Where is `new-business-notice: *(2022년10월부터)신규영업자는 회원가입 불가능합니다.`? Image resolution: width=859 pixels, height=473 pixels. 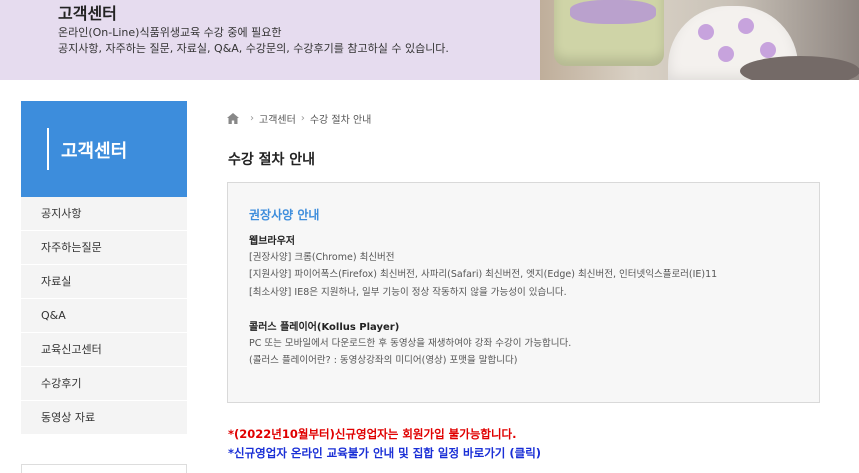
new-business-notice: *(2022년10월부터)신규영업자는 회원가입 불가능합니다. is located at coordinates (372, 434).